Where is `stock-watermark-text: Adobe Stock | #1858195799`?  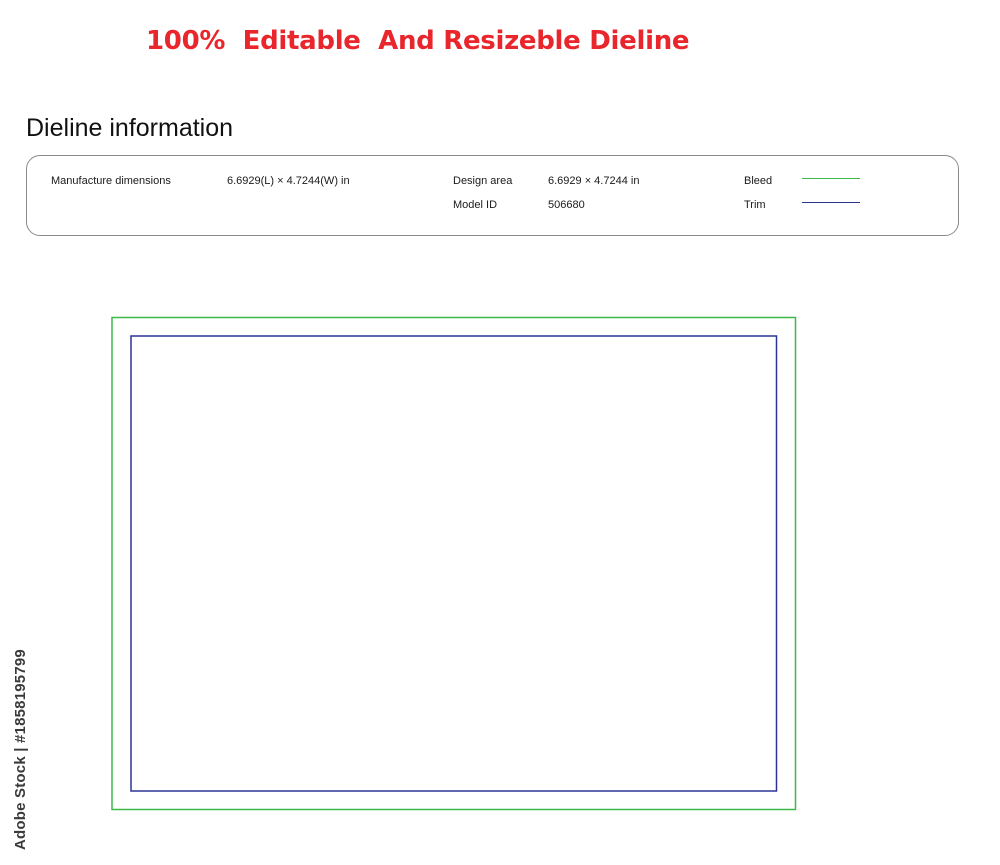 stock-watermark-text: Adobe Stock | #1858195799 is located at coordinates (20, 749).